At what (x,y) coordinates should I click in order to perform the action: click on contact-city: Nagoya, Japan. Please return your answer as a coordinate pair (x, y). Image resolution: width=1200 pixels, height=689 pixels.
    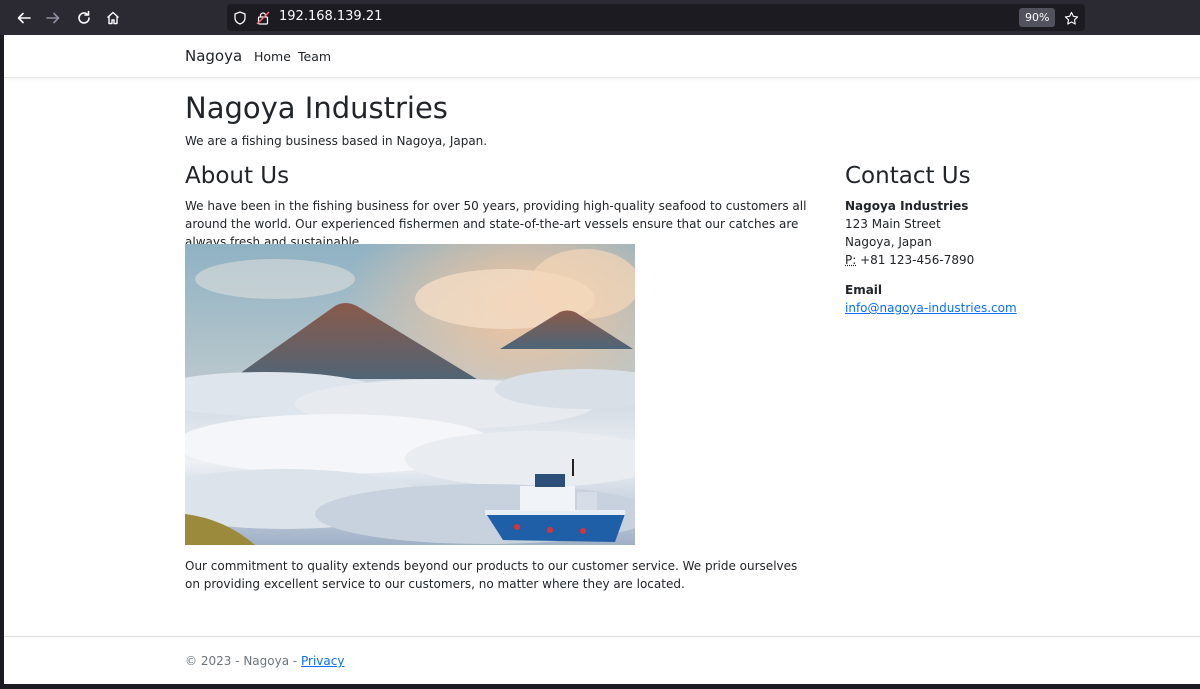
    Looking at the image, I should click on (888, 242).